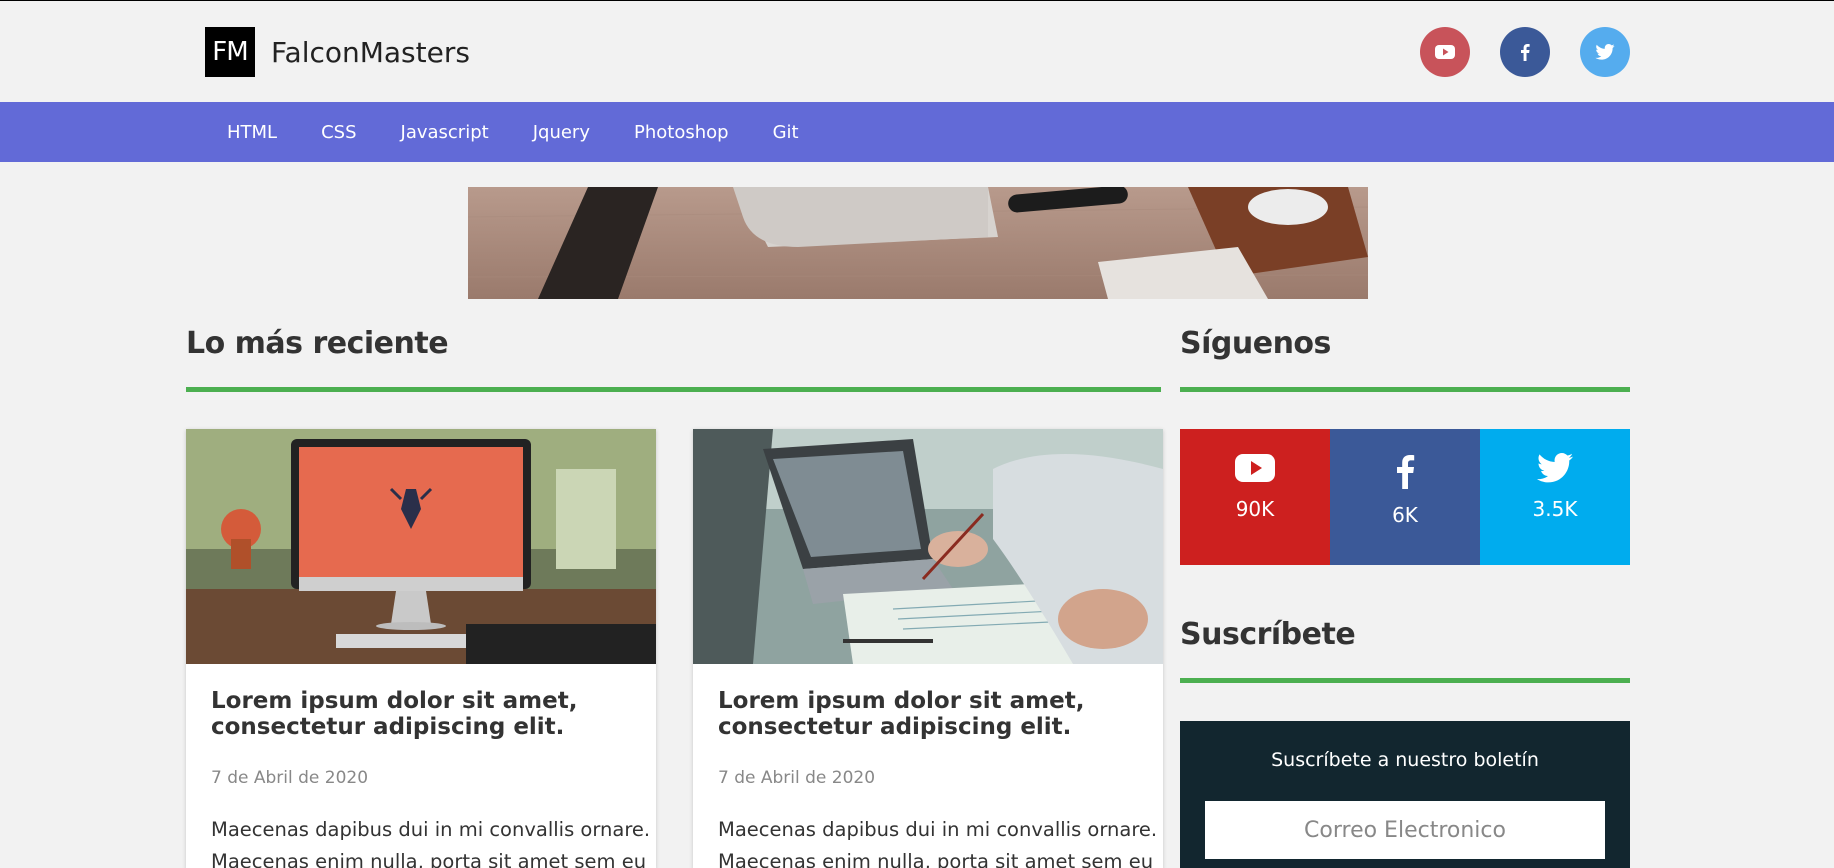 Image resolution: width=1834 pixels, height=868 pixels. Describe the element at coordinates (917, 132) in the screenshot. I see `main-nav: HTML CSS Javascript Jquery Photoshop Git` at that location.